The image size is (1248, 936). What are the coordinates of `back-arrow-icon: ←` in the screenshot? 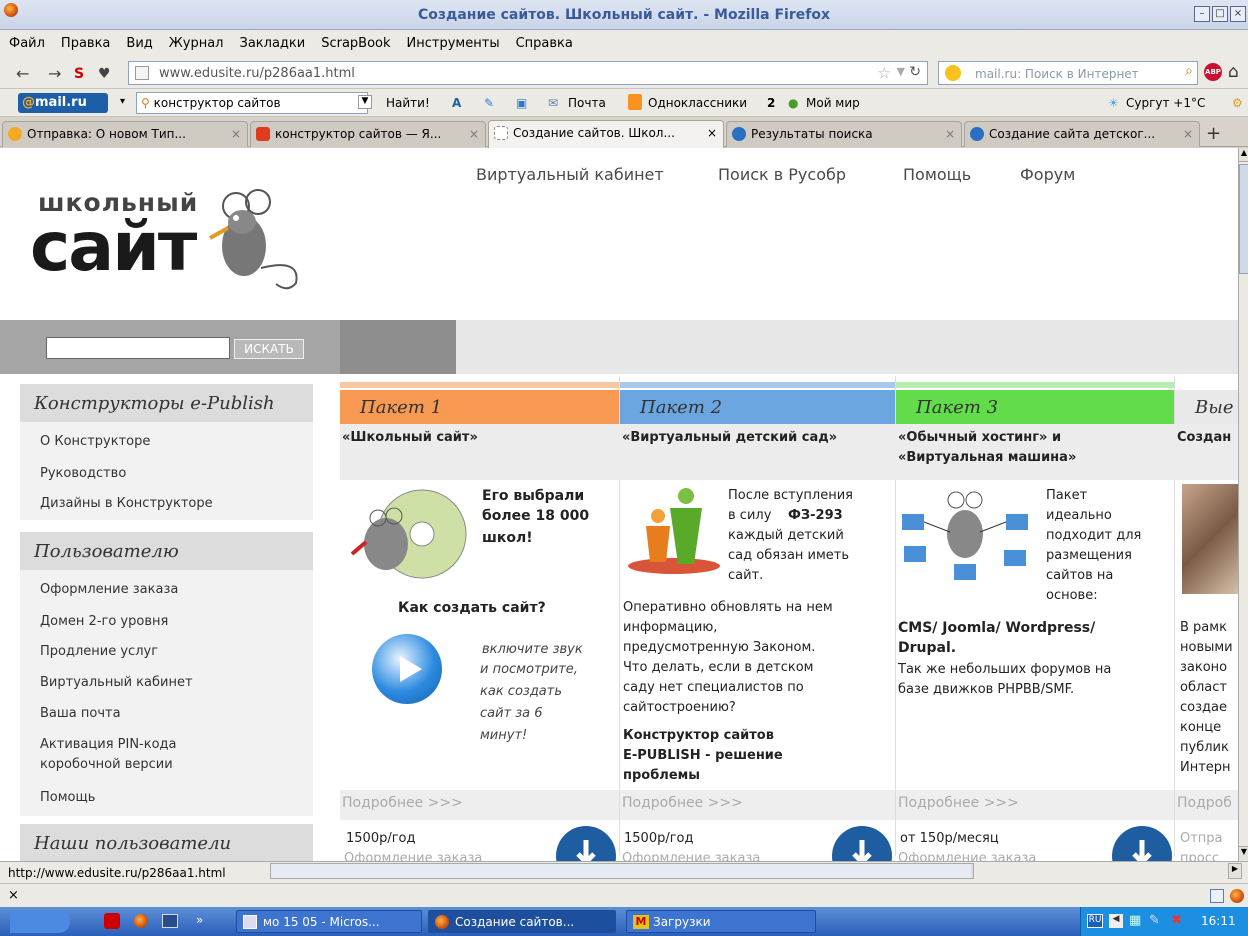 It's located at (22, 73).